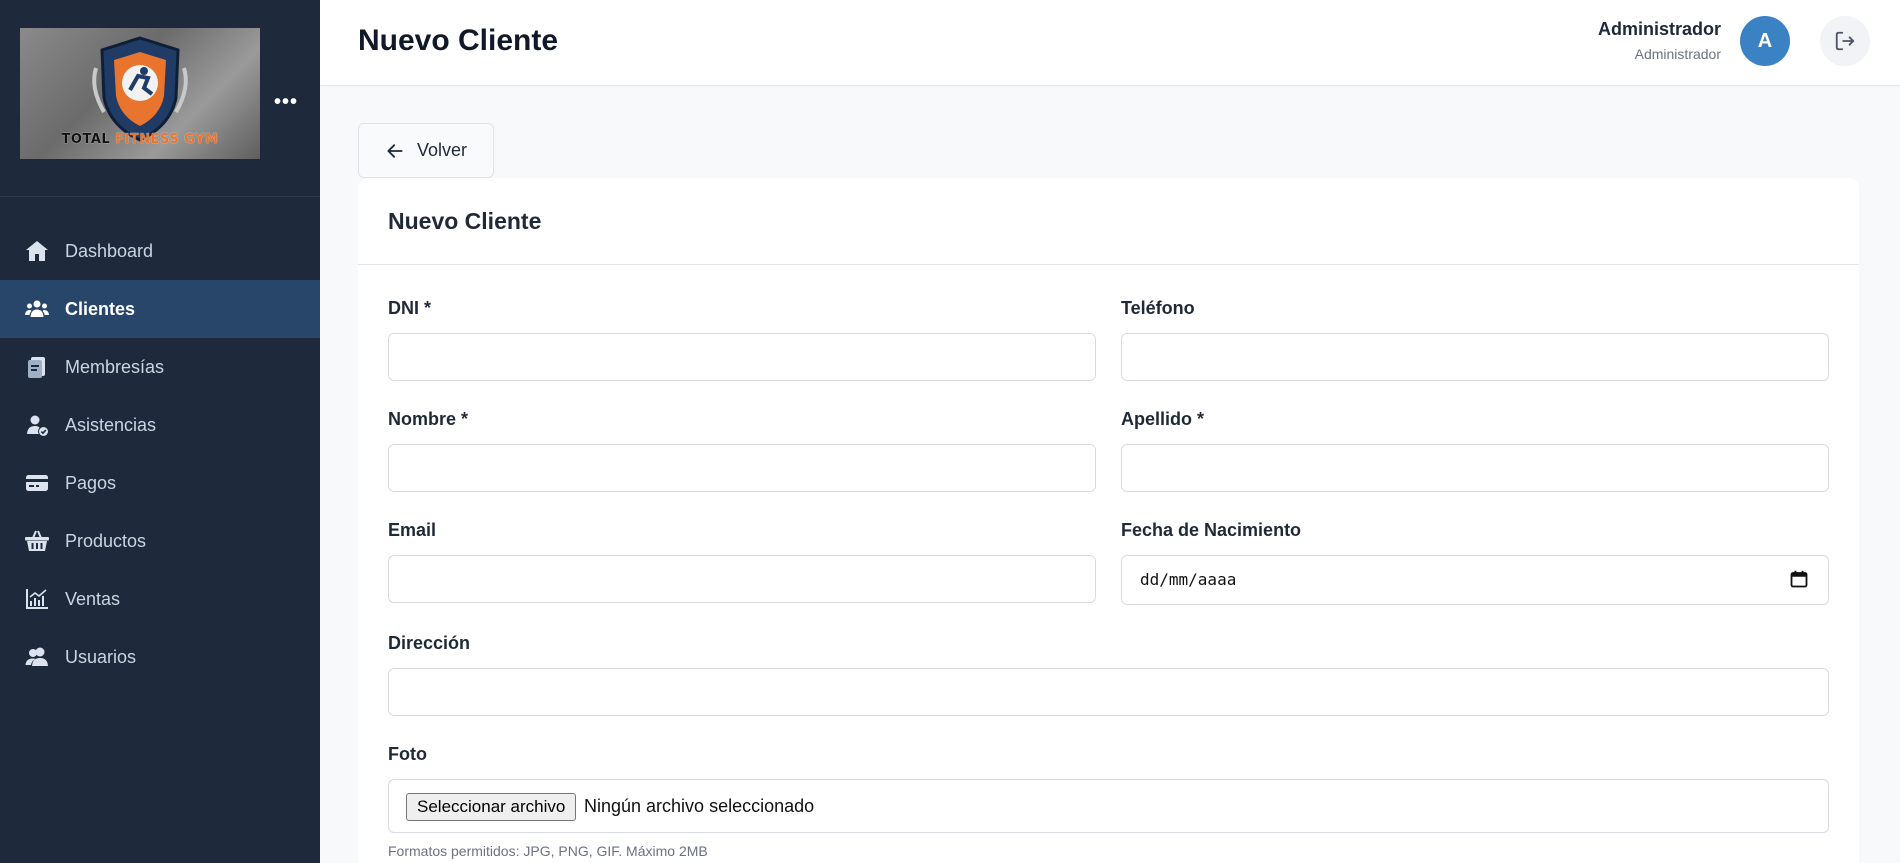  I want to click on fecha-nacimiento-input: dd/mm/aaaa, so click(1475, 580).